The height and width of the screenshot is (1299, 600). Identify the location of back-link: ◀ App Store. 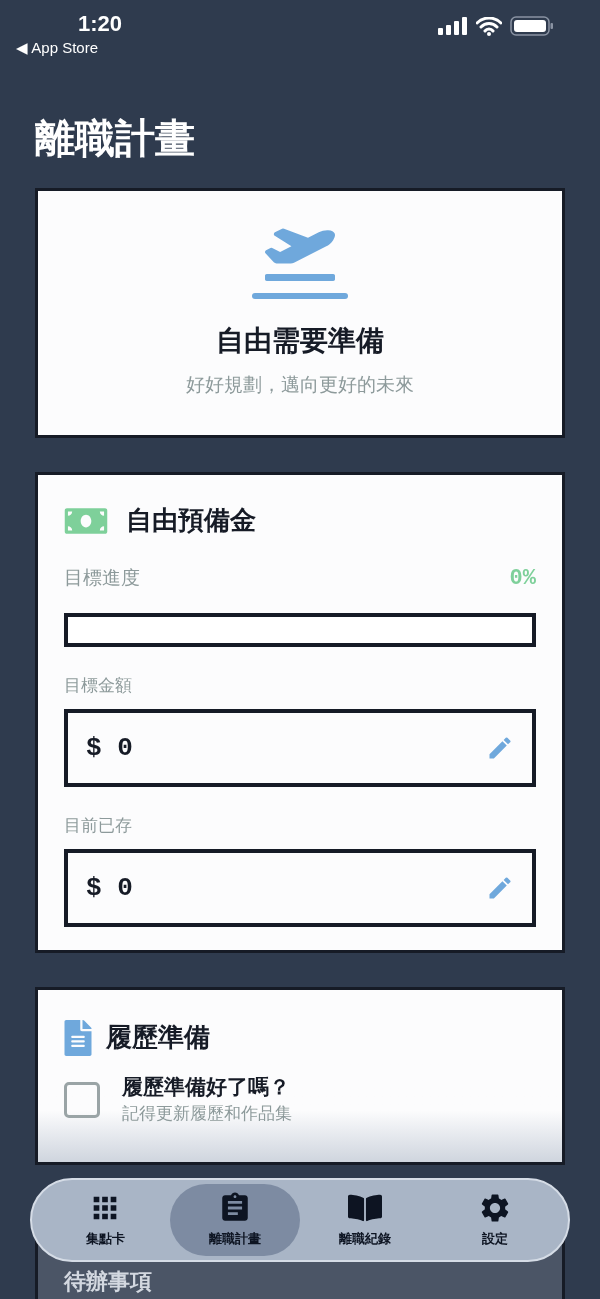
(69, 48).